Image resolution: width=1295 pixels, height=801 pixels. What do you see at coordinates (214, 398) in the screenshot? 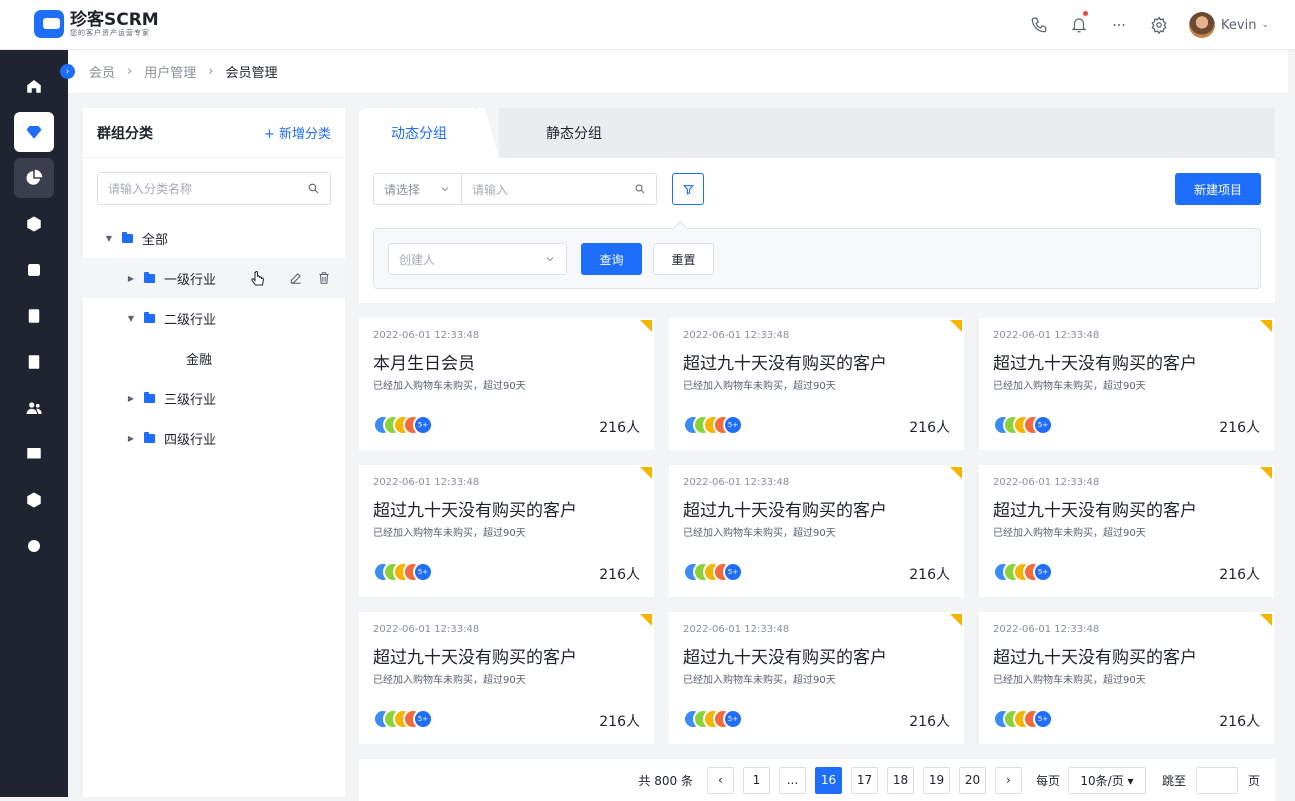
I see `tree-node-level3: ▶ 三级行业` at bounding box center [214, 398].